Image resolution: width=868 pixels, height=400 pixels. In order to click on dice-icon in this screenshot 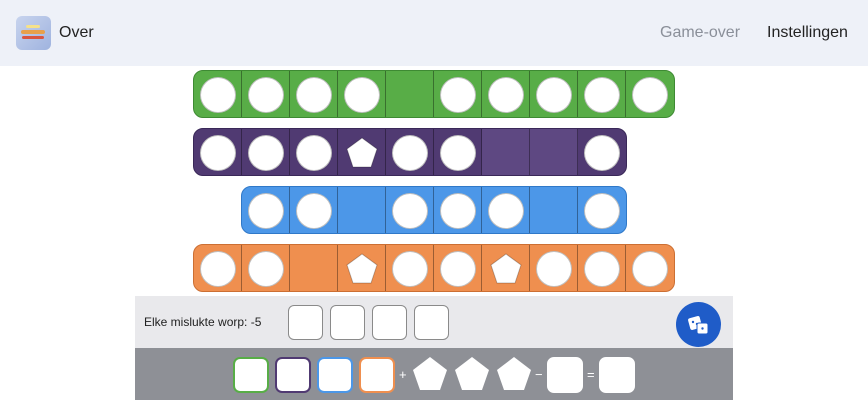, I will do `click(697, 324)`.